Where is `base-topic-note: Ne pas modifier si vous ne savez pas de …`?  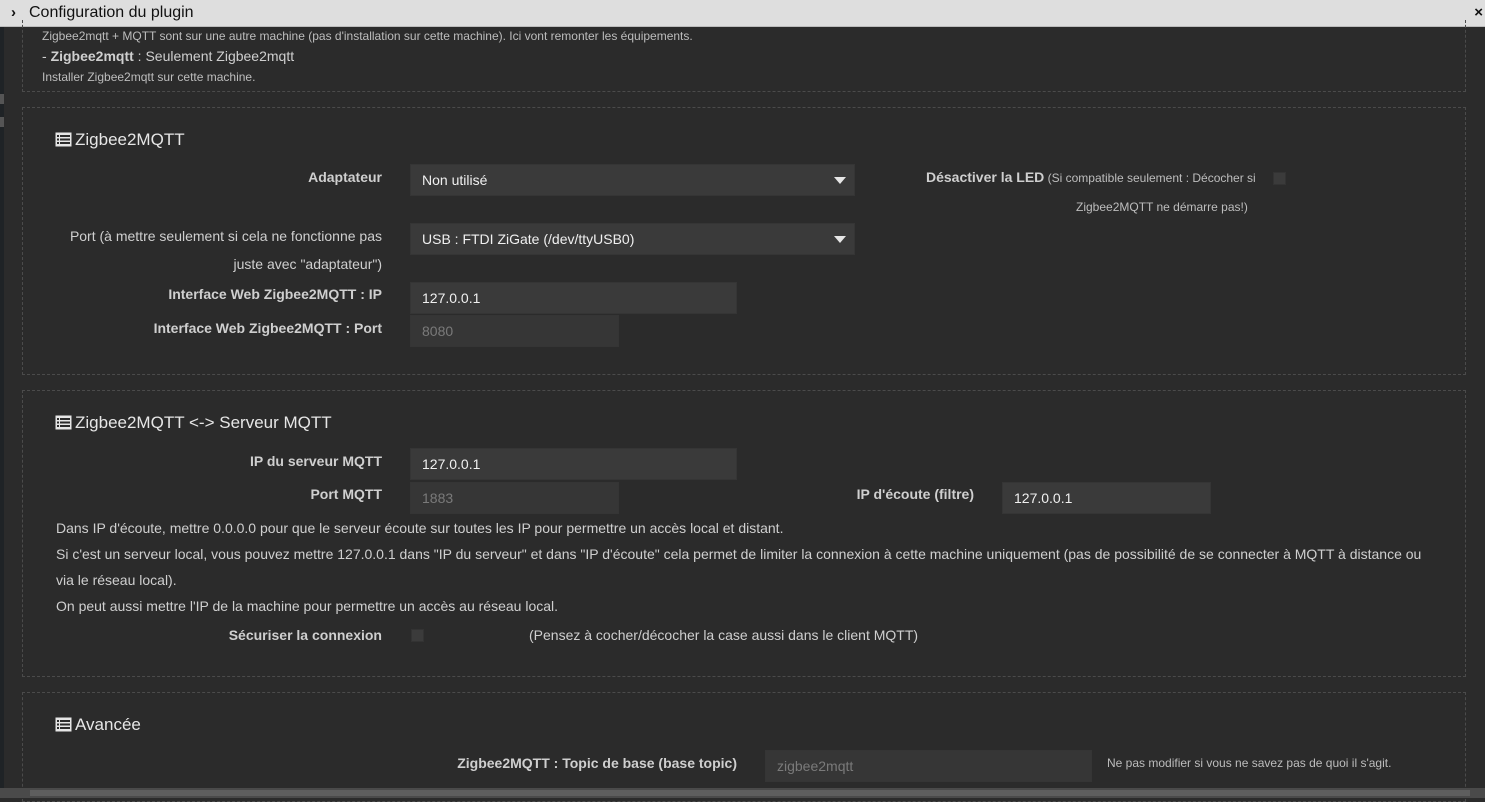 base-topic-note: Ne pas modifier si vous ne savez pas de … is located at coordinates (1249, 763).